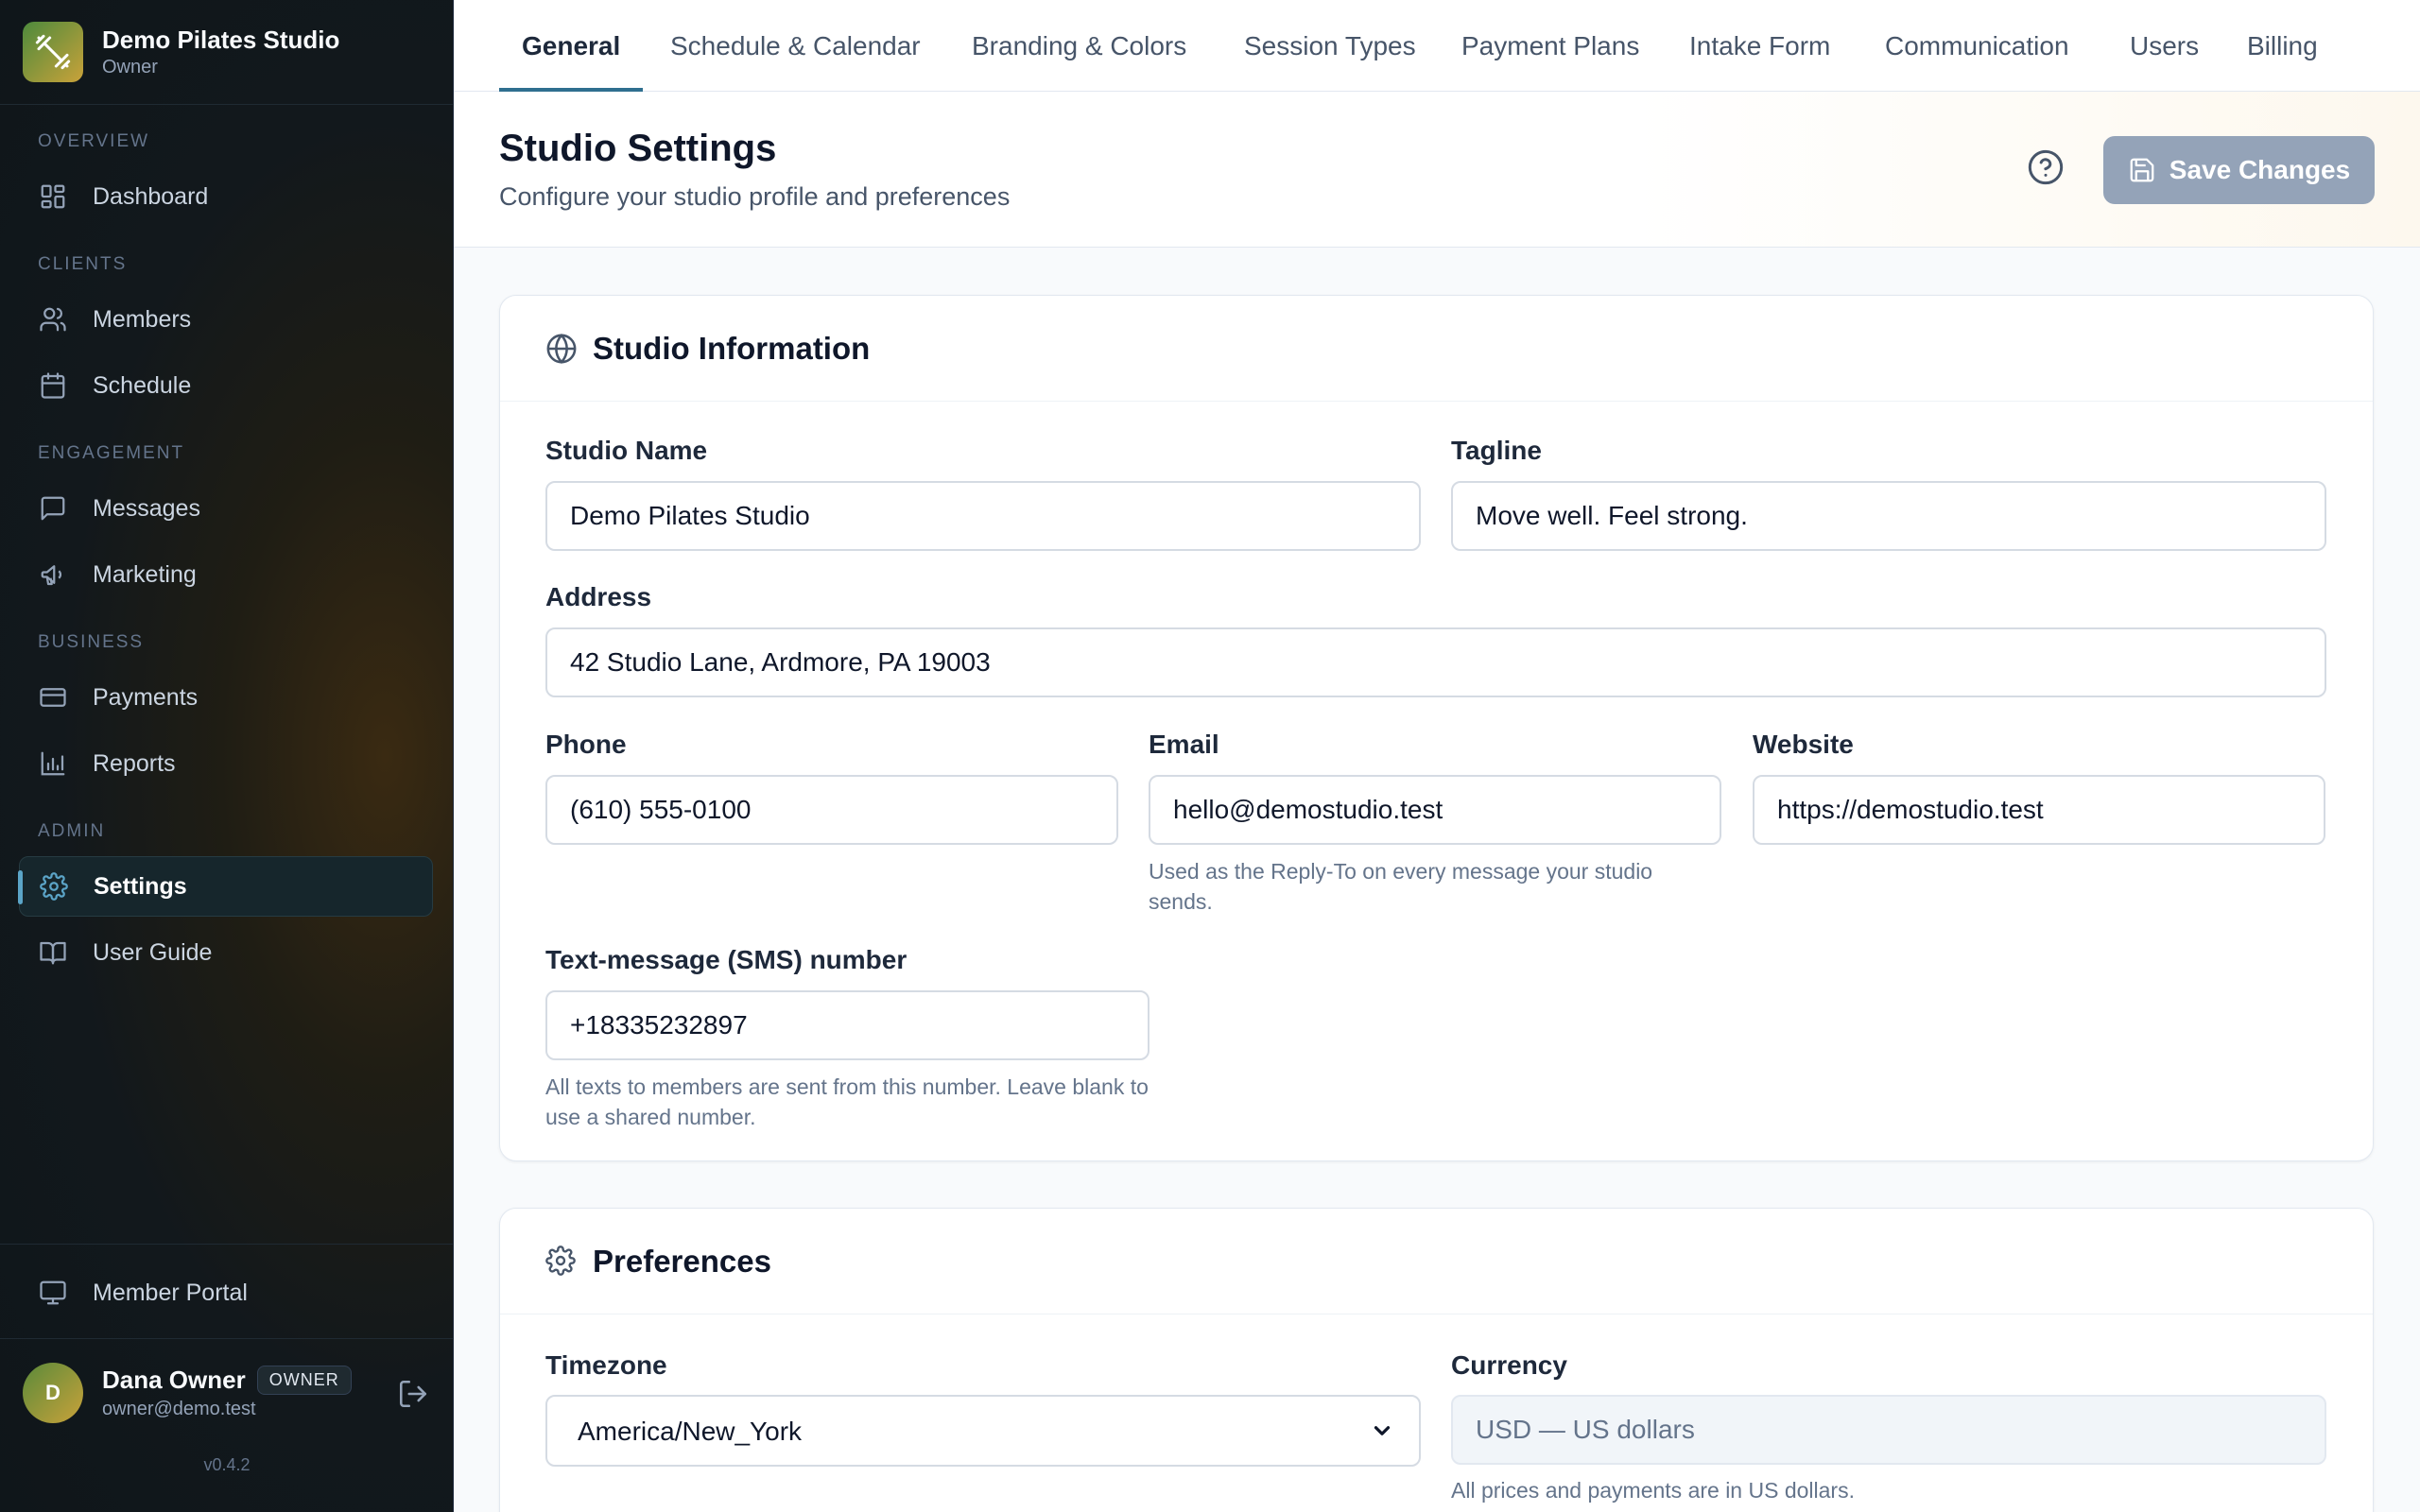  Describe the element at coordinates (94, 141) in the screenshot. I see `nav-section-overview: OVERVIEW` at that location.